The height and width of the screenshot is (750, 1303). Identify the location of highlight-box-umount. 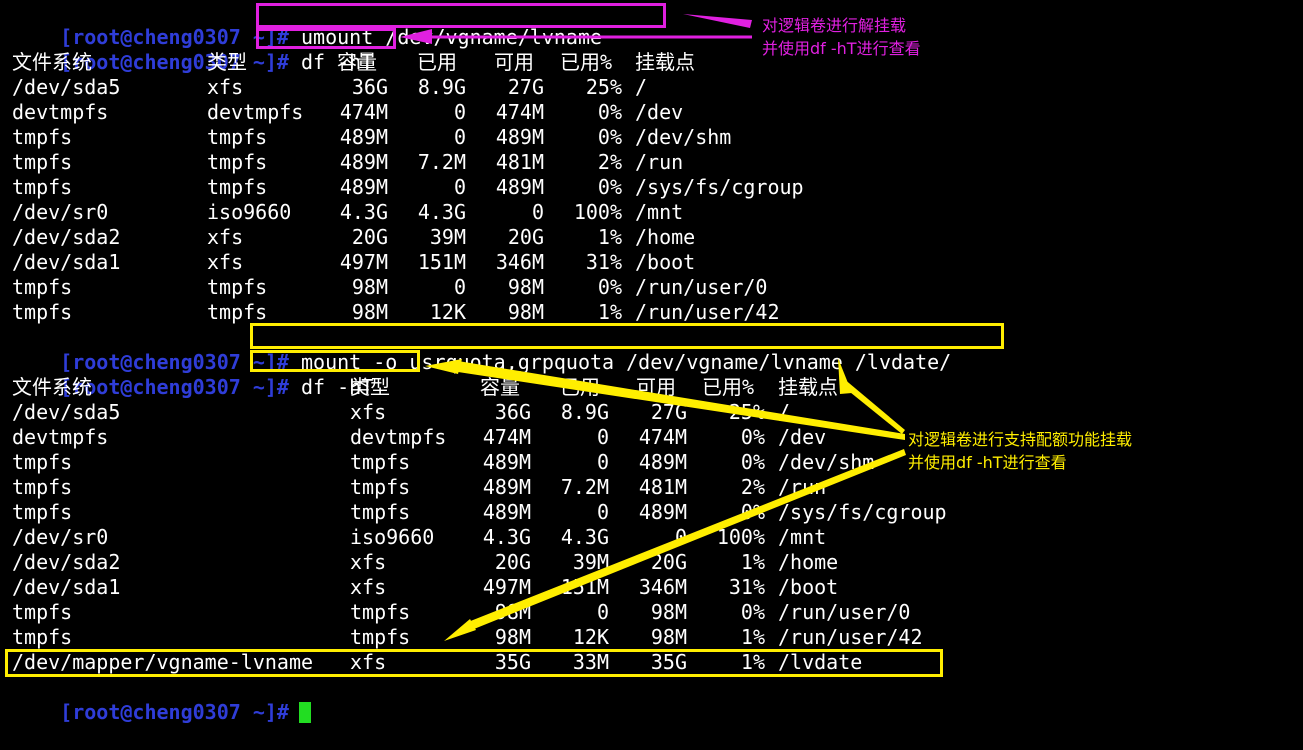
(461, 15).